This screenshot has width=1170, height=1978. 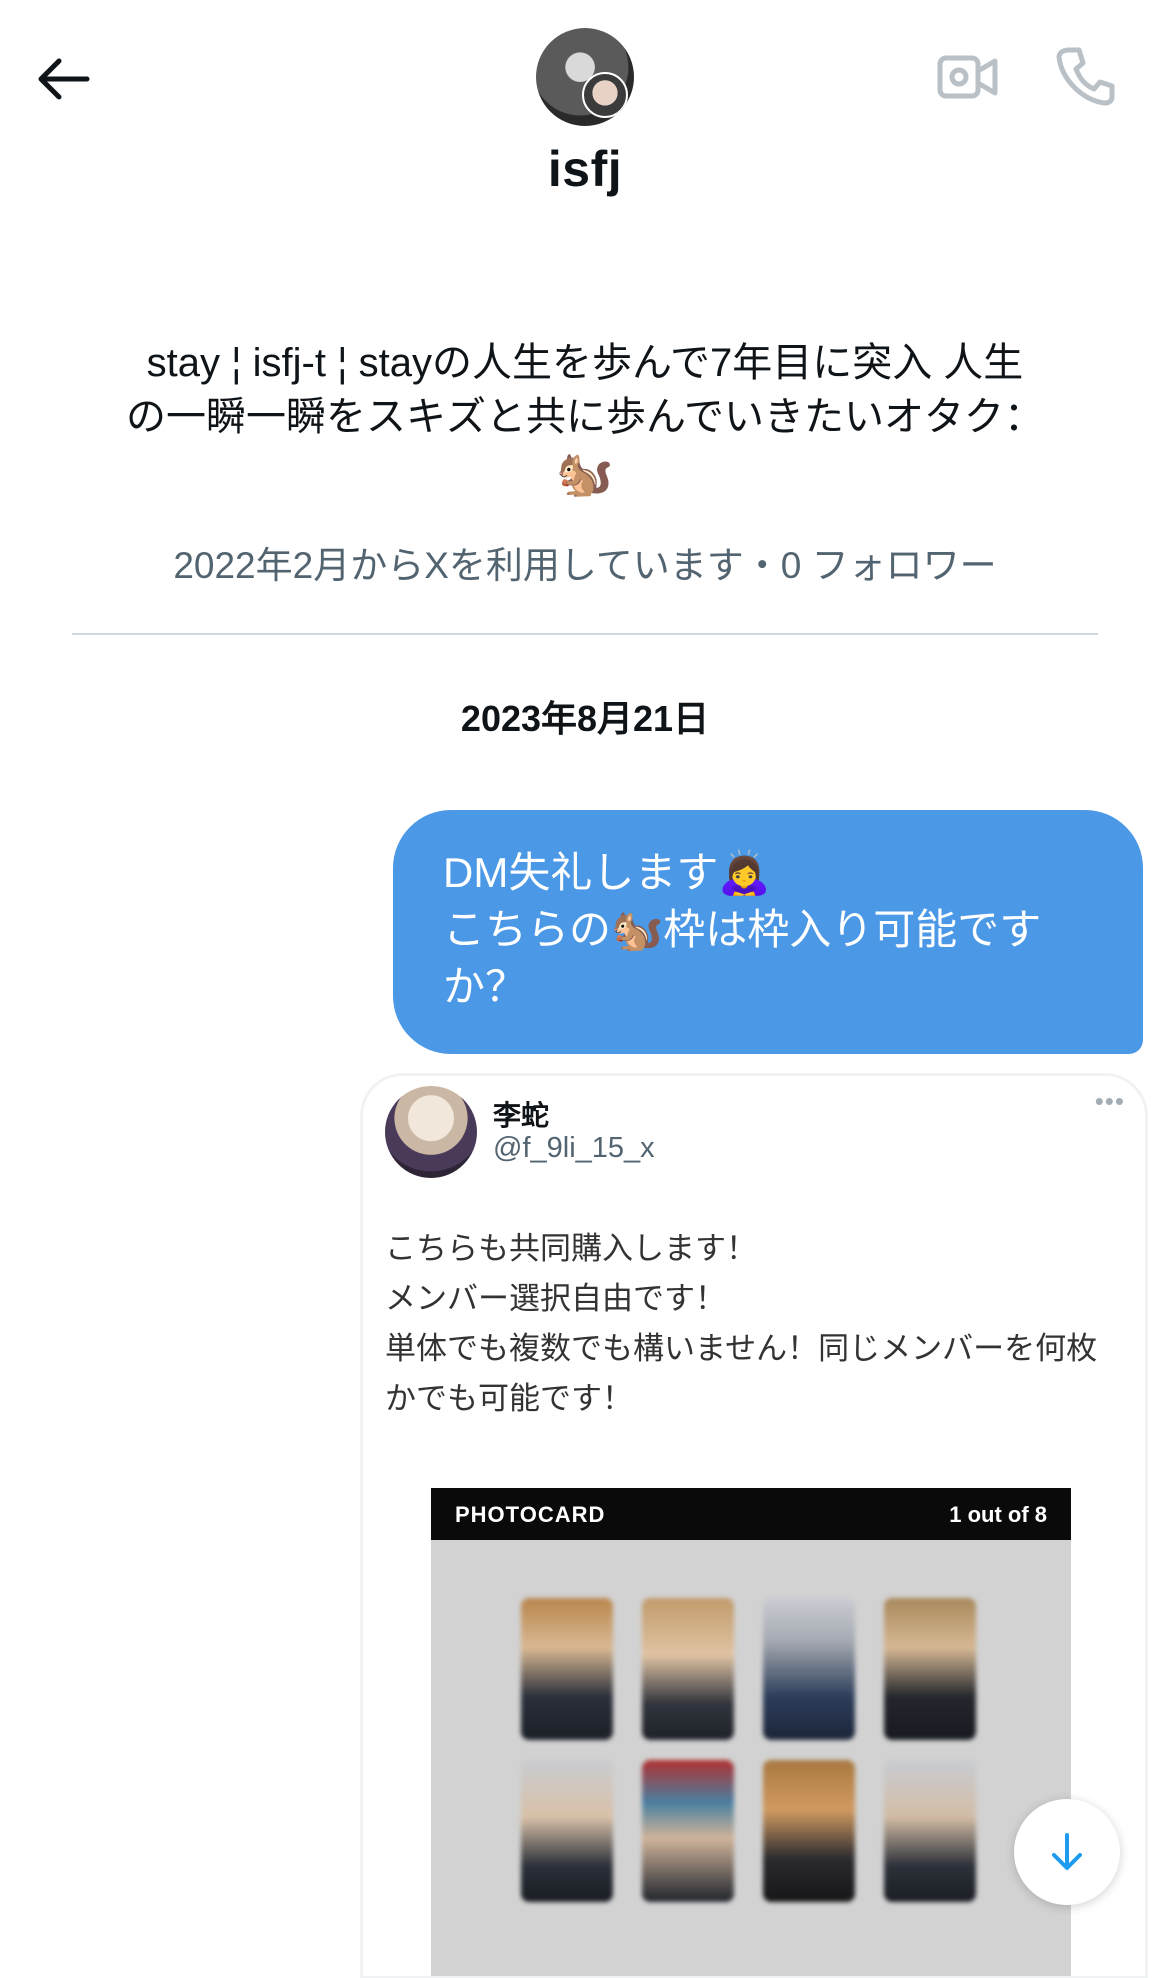 What do you see at coordinates (998, 1514) in the screenshot?
I see `photo-counter: 1 out of 8` at bounding box center [998, 1514].